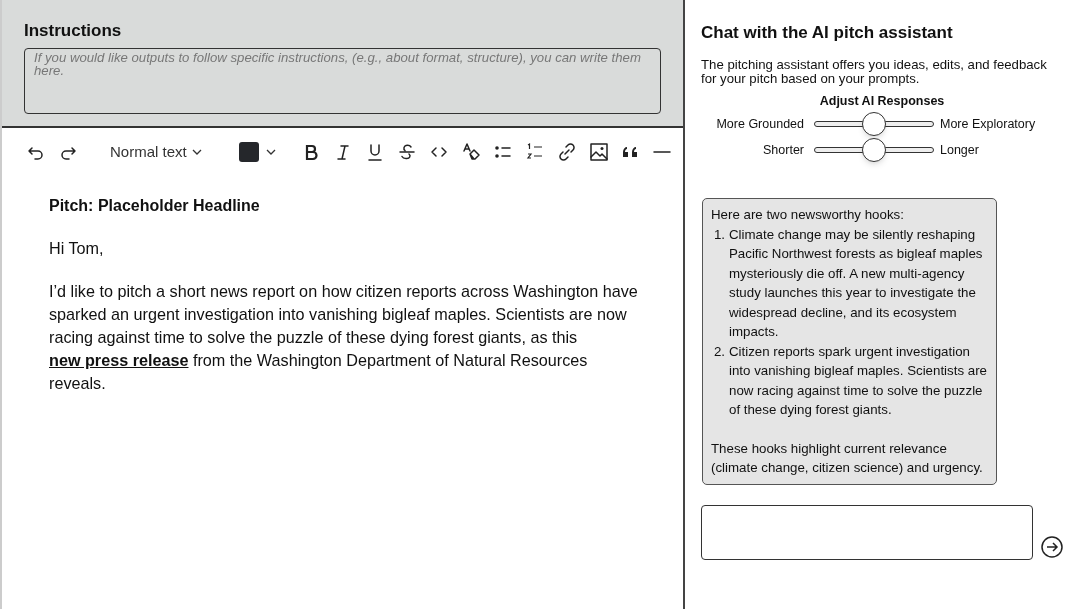 The image size is (1073, 609). What do you see at coordinates (77, 248) in the screenshot?
I see `greeting-text: Hi Tom,` at bounding box center [77, 248].